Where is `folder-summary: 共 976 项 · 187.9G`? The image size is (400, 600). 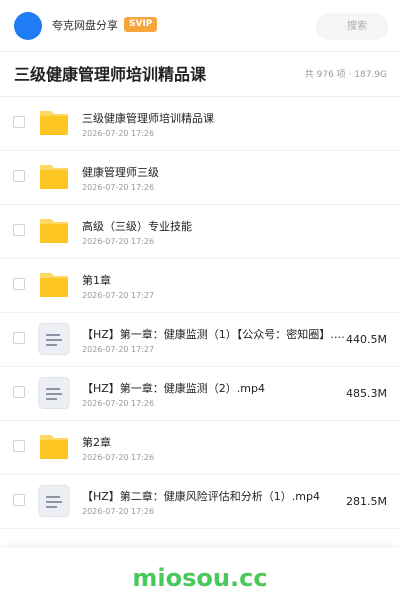 folder-summary: 共 976 项 · 187.9G is located at coordinates (345, 75).